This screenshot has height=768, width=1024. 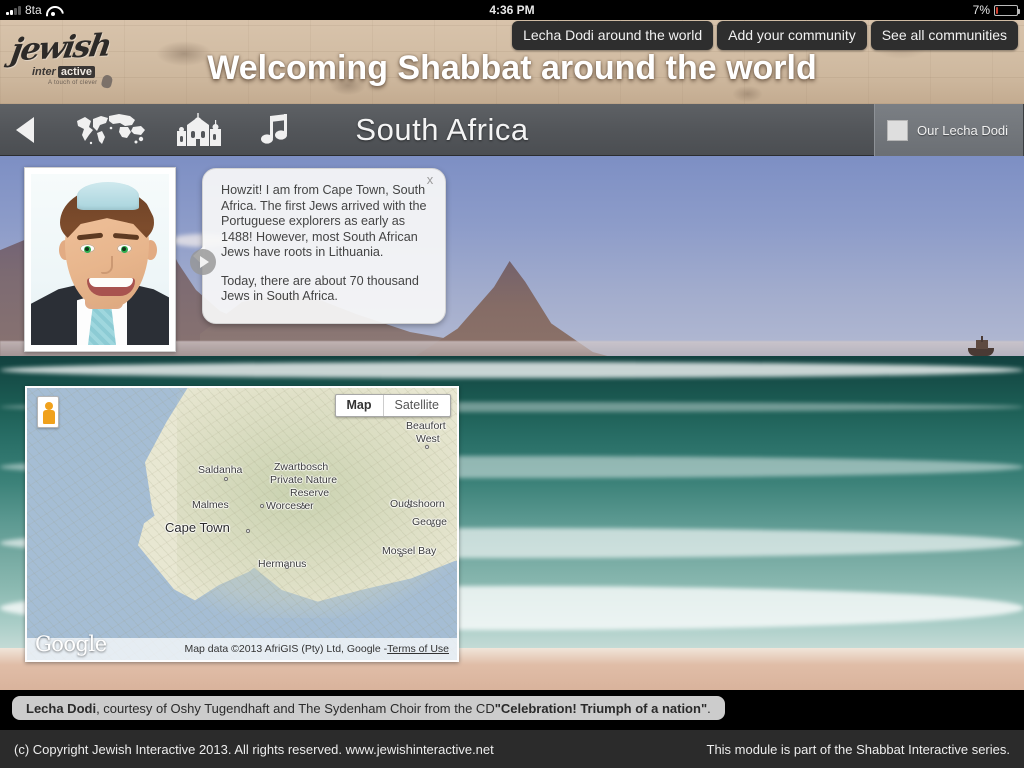 What do you see at coordinates (48, 412) in the screenshot?
I see `street-view-pegman-icon` at bounding box center [48, 412].